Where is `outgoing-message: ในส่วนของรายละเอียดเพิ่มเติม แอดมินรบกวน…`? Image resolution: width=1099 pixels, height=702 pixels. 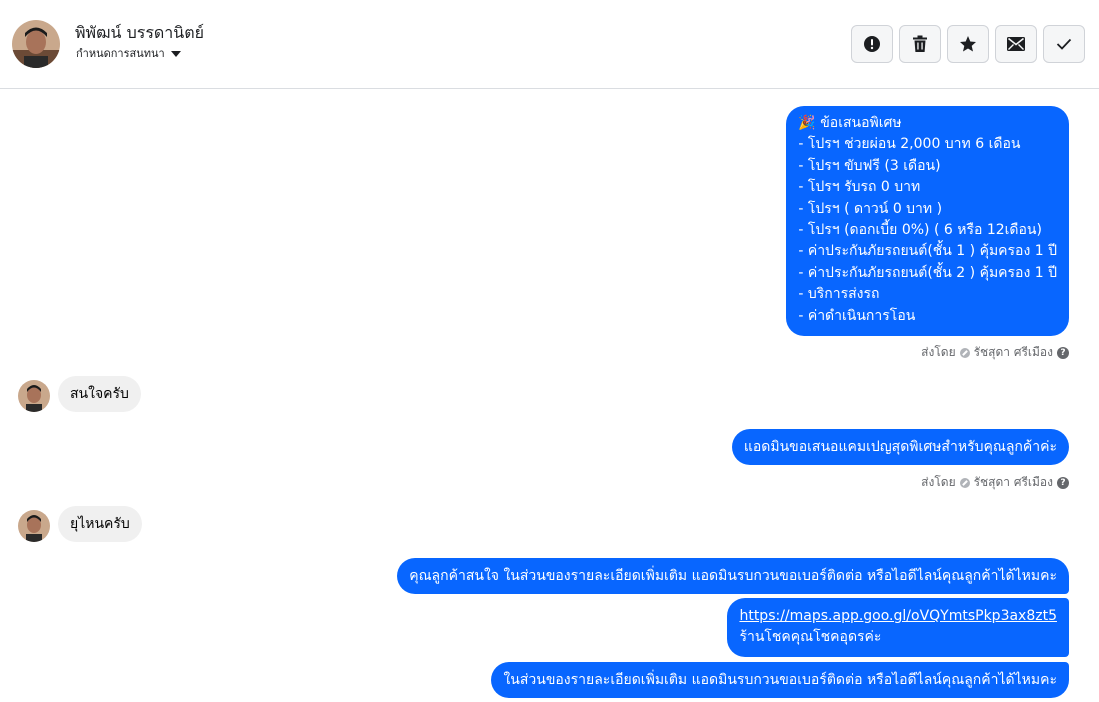
outgoing-message: ในส่วนของรายละเอียดเพิ่มเติม แอดมินรบกวน… is located at coordinates (780, 680).